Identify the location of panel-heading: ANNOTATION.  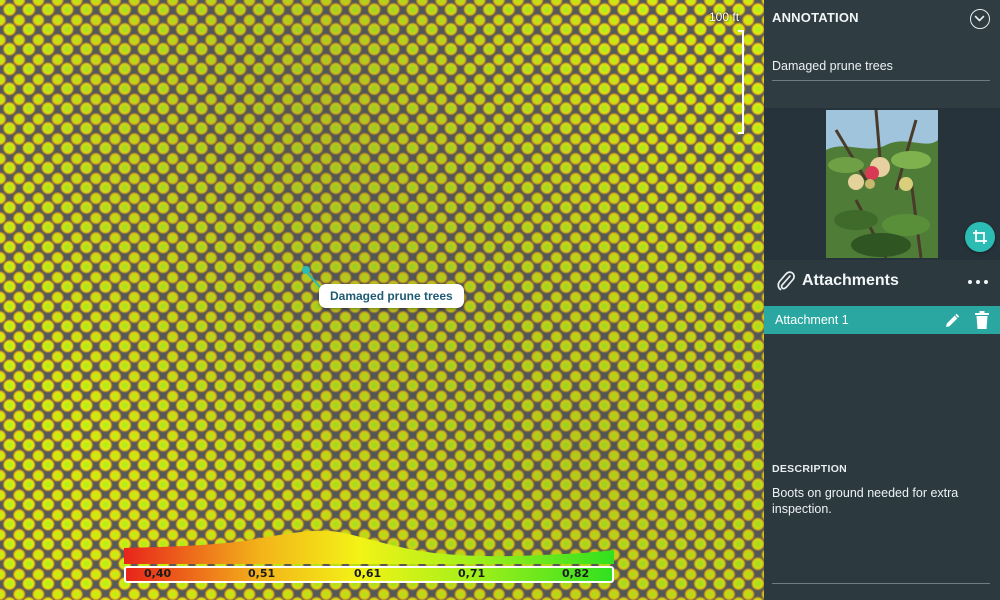
(815, 17).